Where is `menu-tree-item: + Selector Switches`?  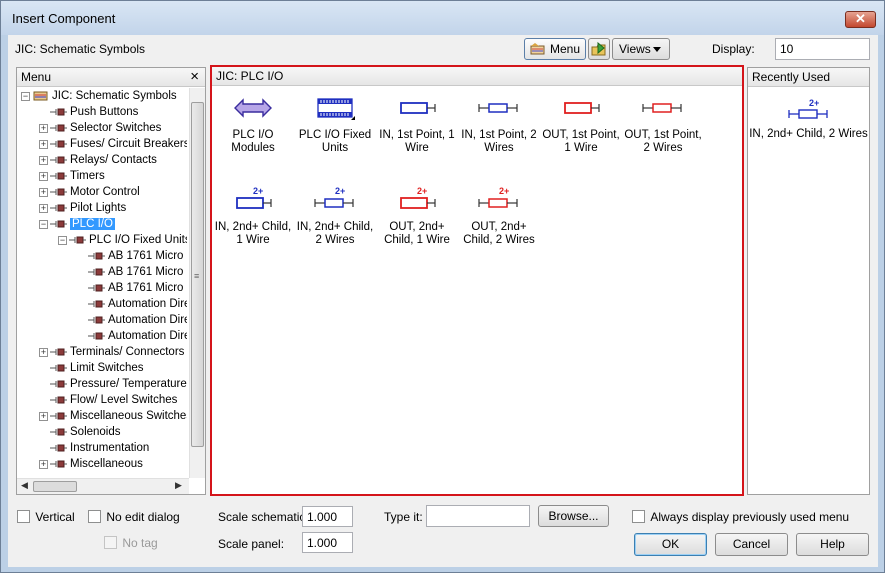 menu-tree-item: + Selector Switches is located at coordinates (100, 130).